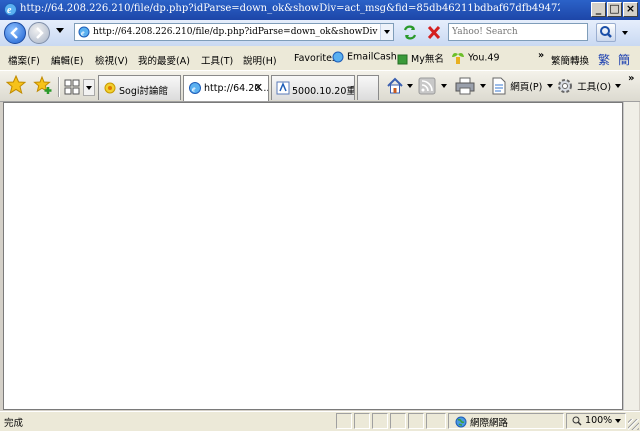  I want to click on tab-list-dropdown, so click(89, 87).